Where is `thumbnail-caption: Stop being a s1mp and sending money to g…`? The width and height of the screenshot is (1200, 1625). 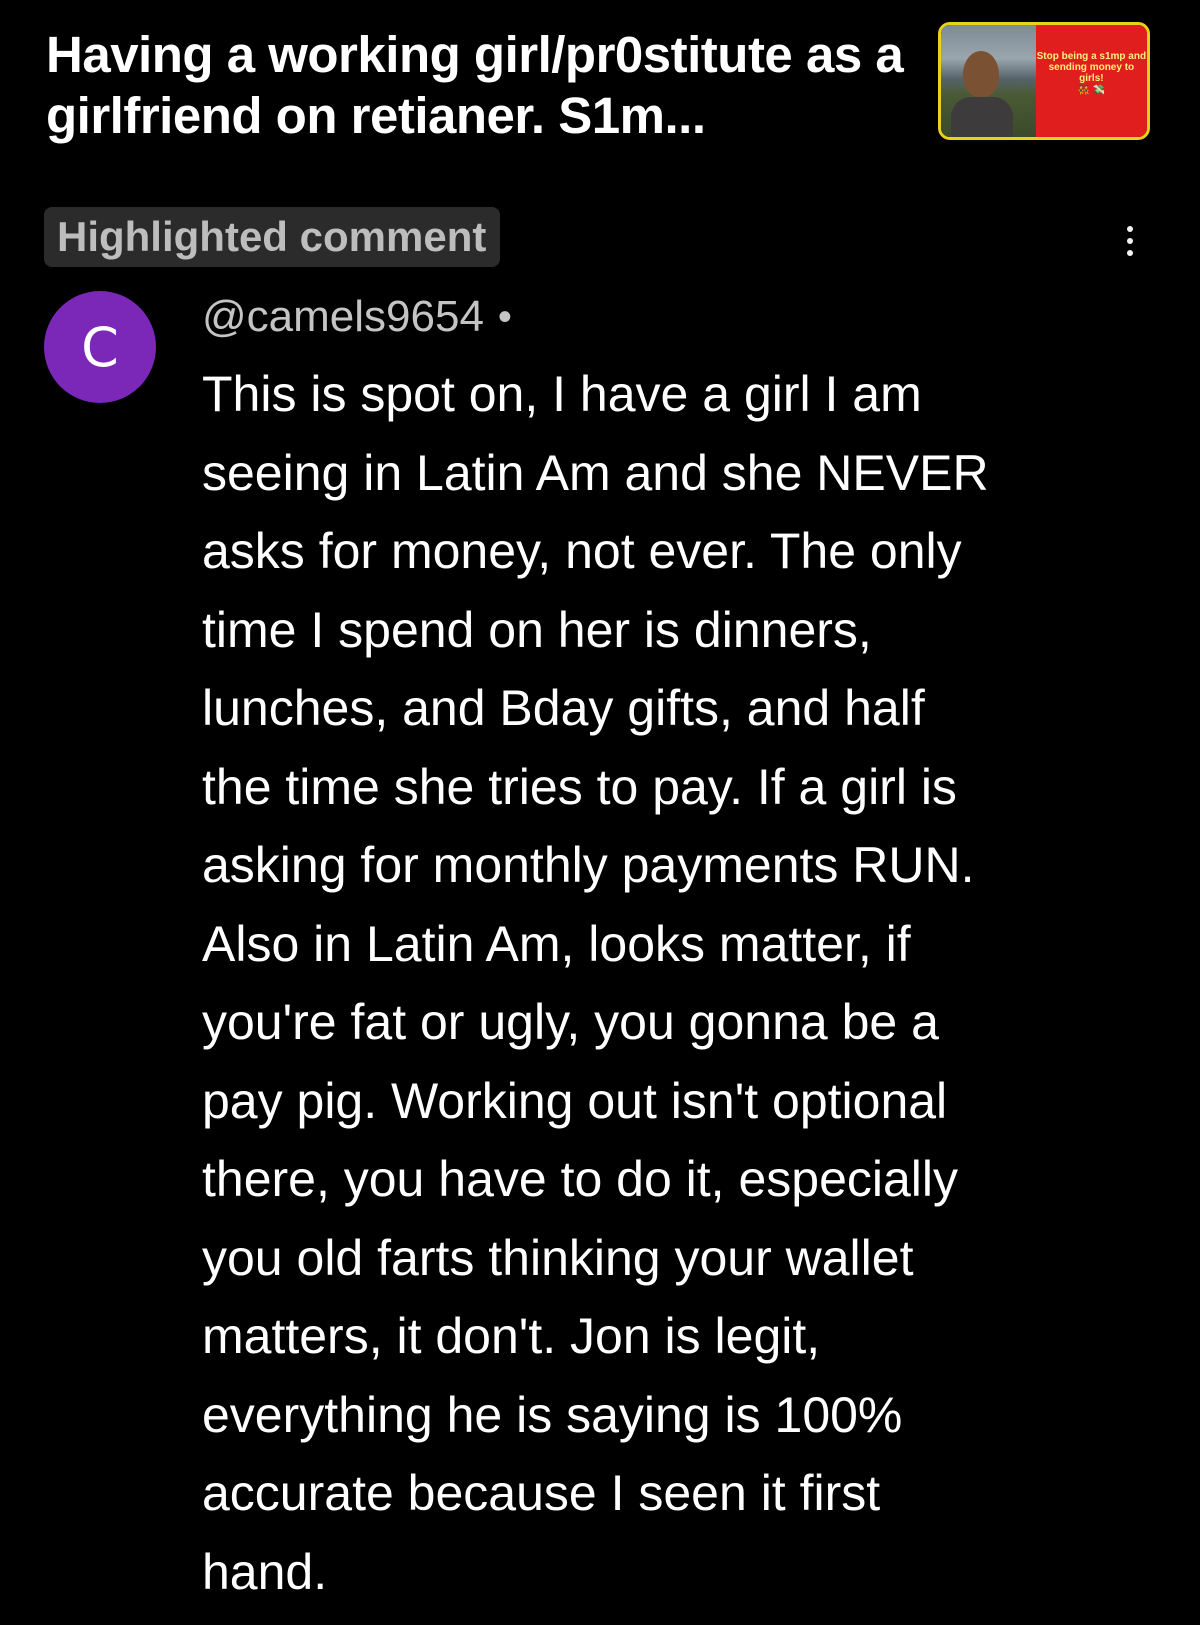
thumbnail-caption: Stop being a s1mp and sending money to g… is located at coordinates (1091, 67).